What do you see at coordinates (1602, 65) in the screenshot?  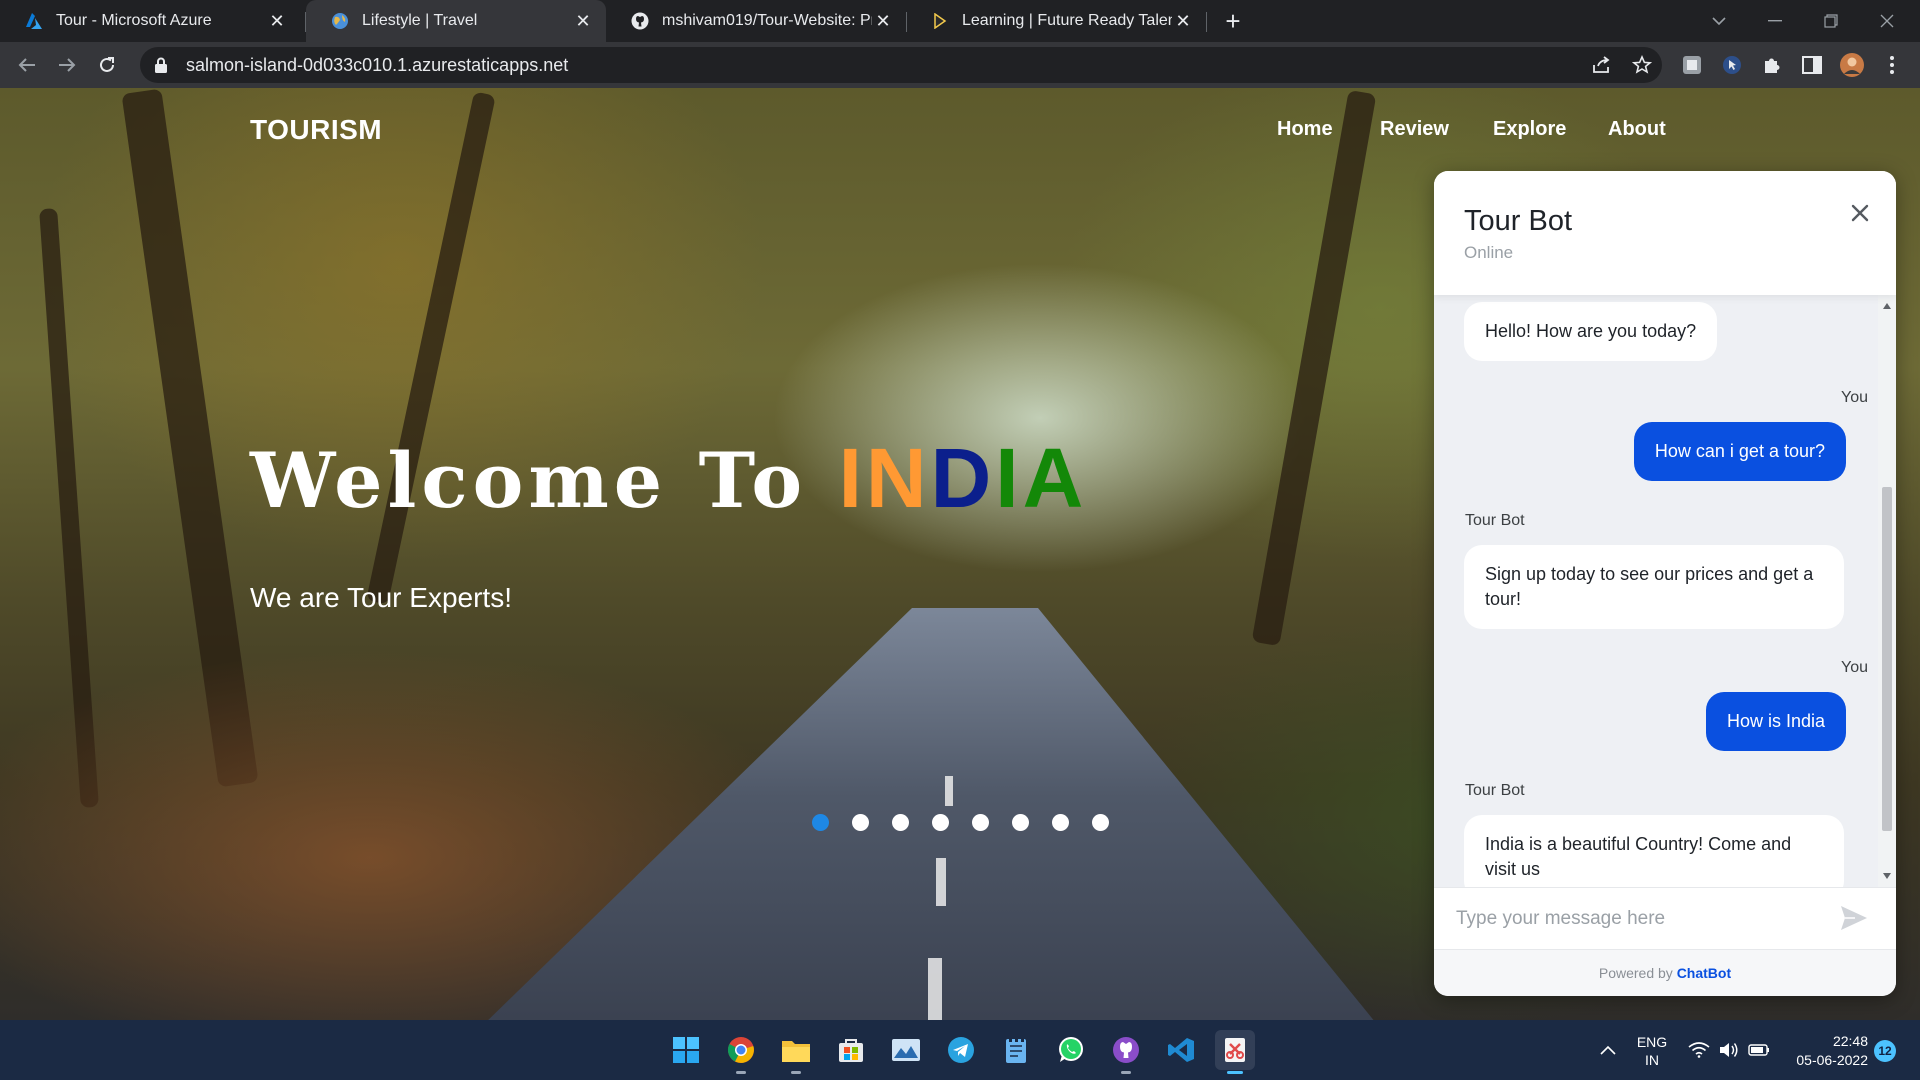 I see `share-icon` at bounding box center [1602, 65].